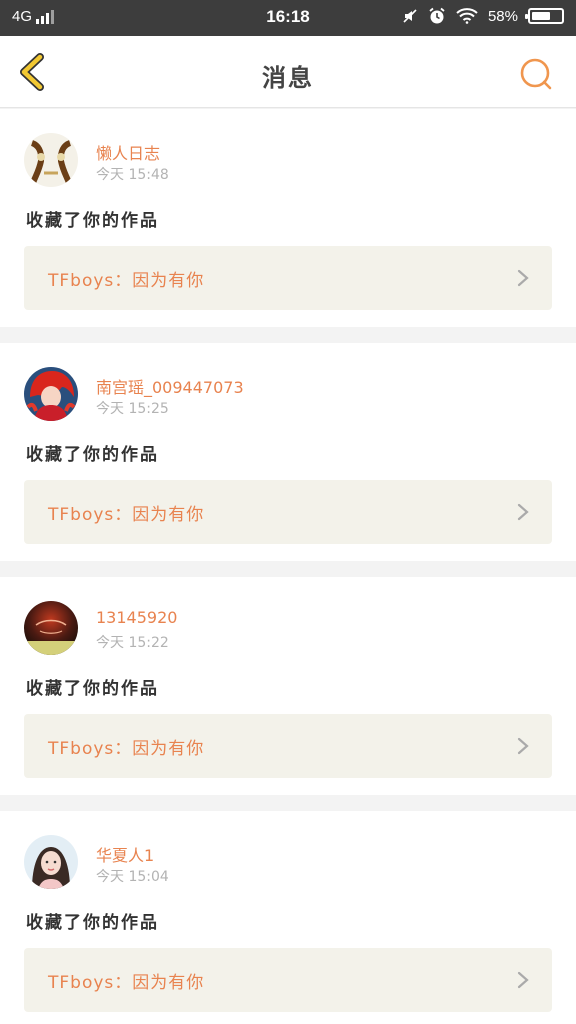 The image size is (576, 1024). Describe the element at coordinates (170, 386) in the screenshot. I see `sender-name: 南宫瑶_009447073` at that location.